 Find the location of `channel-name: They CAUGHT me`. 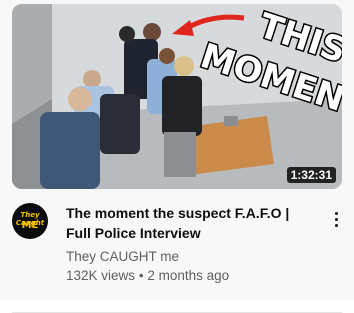

channel-name: They CAUGHT me is located at coordinates (122, 257).